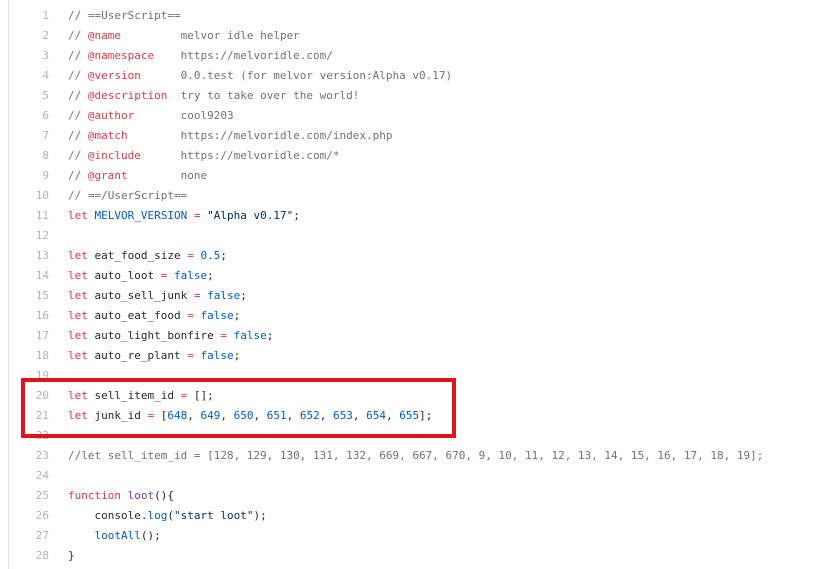  Describe the element at coordinates (114, 155) in the screenshot. I see `code-token: @include` at that location.